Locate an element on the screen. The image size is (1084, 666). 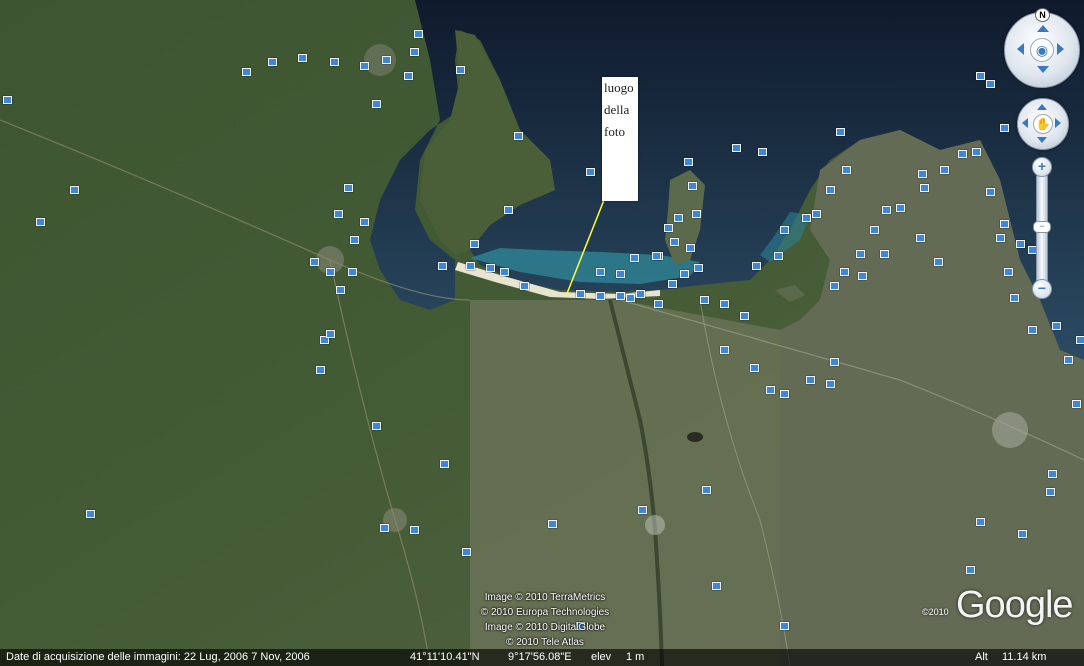
callout-line-1: luogo is located at coordinates (619, 87).